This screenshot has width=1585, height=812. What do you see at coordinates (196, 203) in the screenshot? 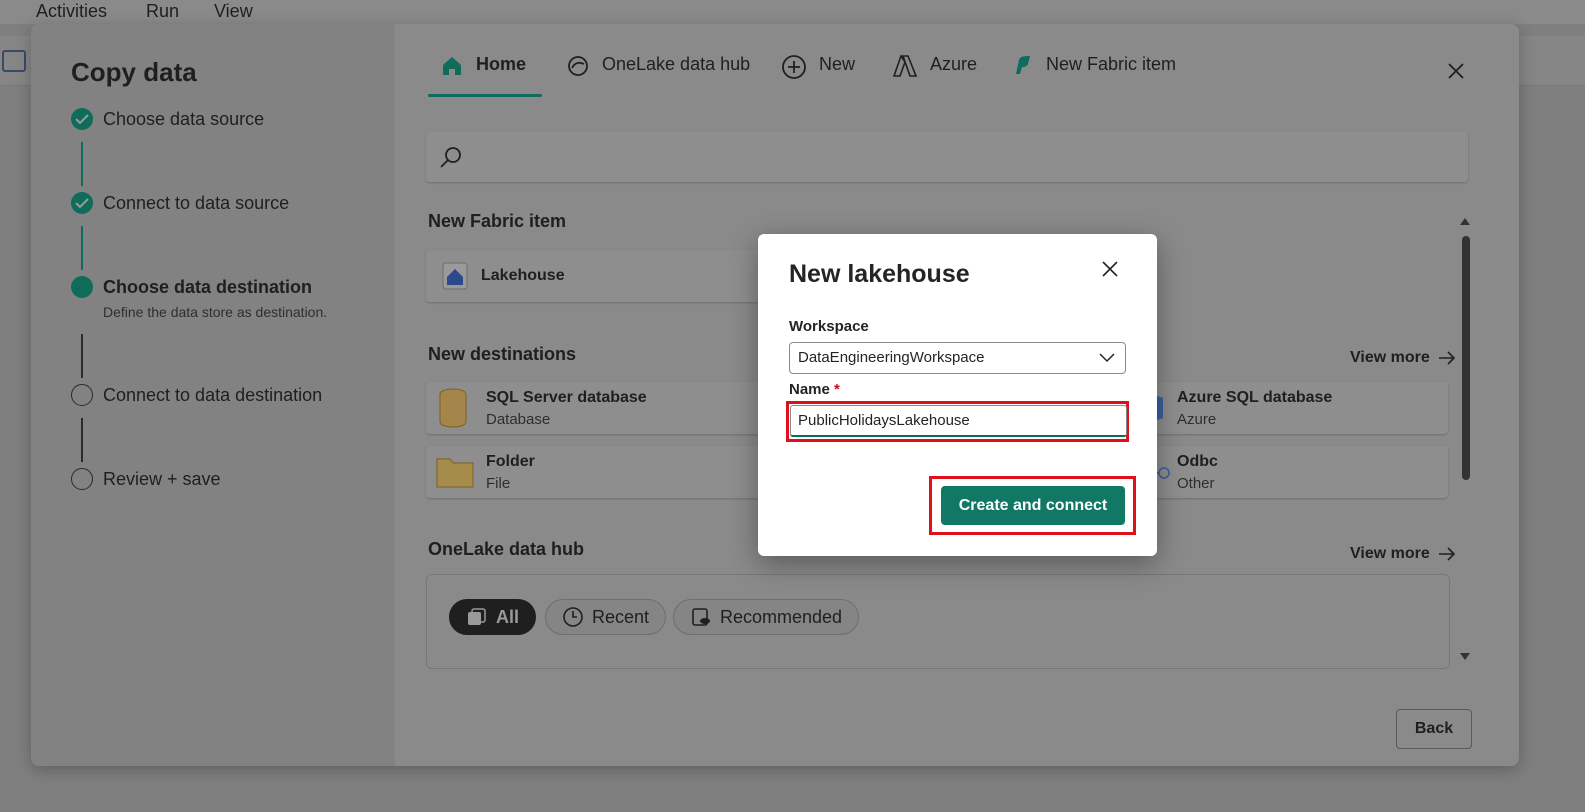
I see `step-label: Connect to data source` at bounding box center [196, 203].